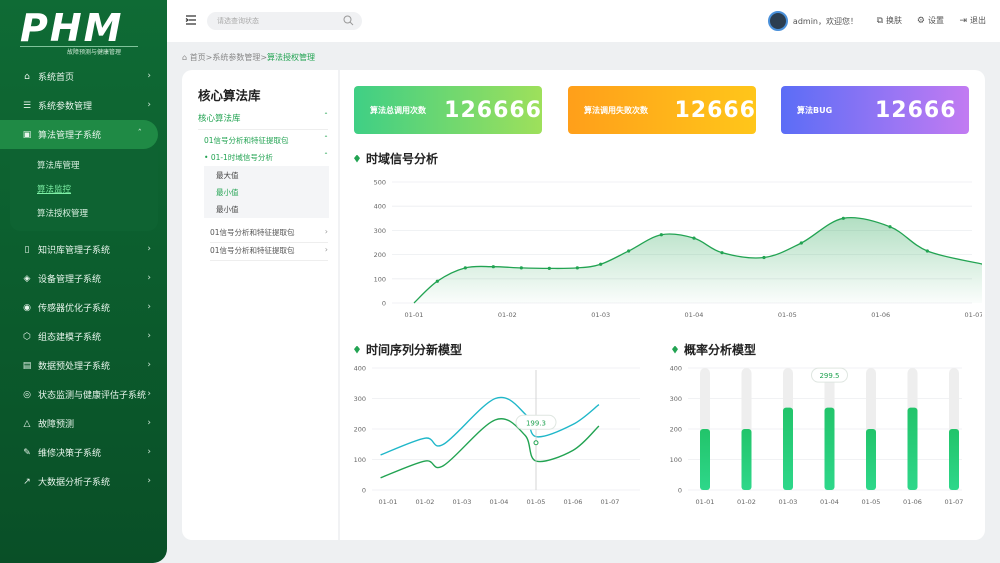 This screenshot has height=563, width=1000. Describe the element at coordinates (720, 350) in the screenshot. I see `section-title: 概率分析模型` at that location.